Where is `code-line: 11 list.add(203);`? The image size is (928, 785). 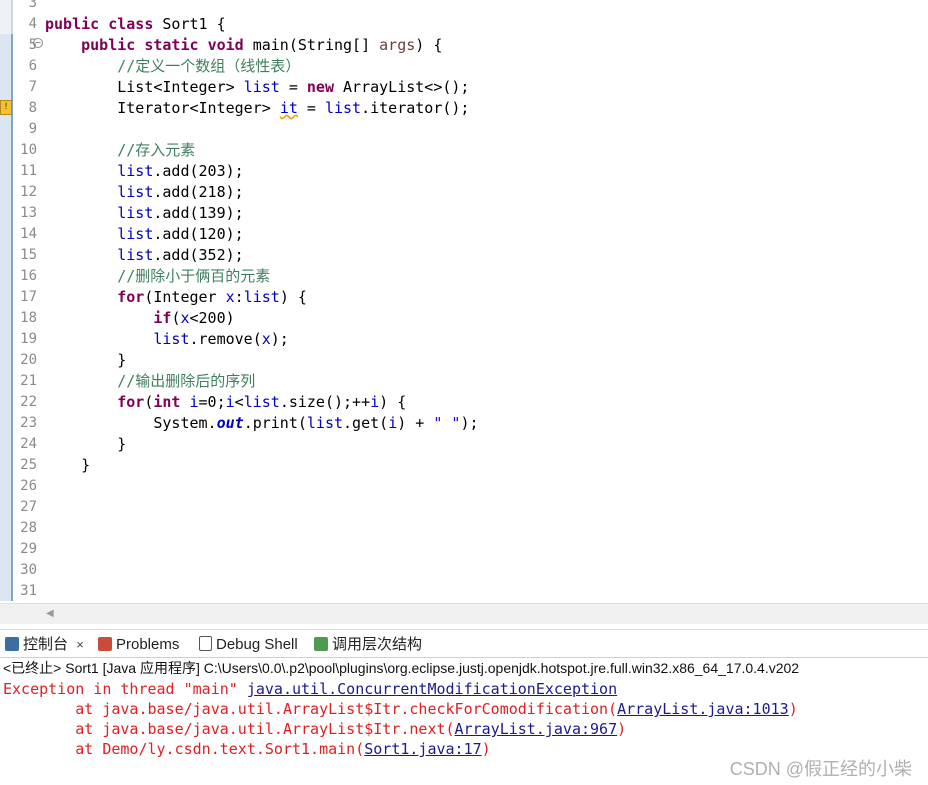 code-line: 11 list.add(203); is located at coordinates (464, 170).